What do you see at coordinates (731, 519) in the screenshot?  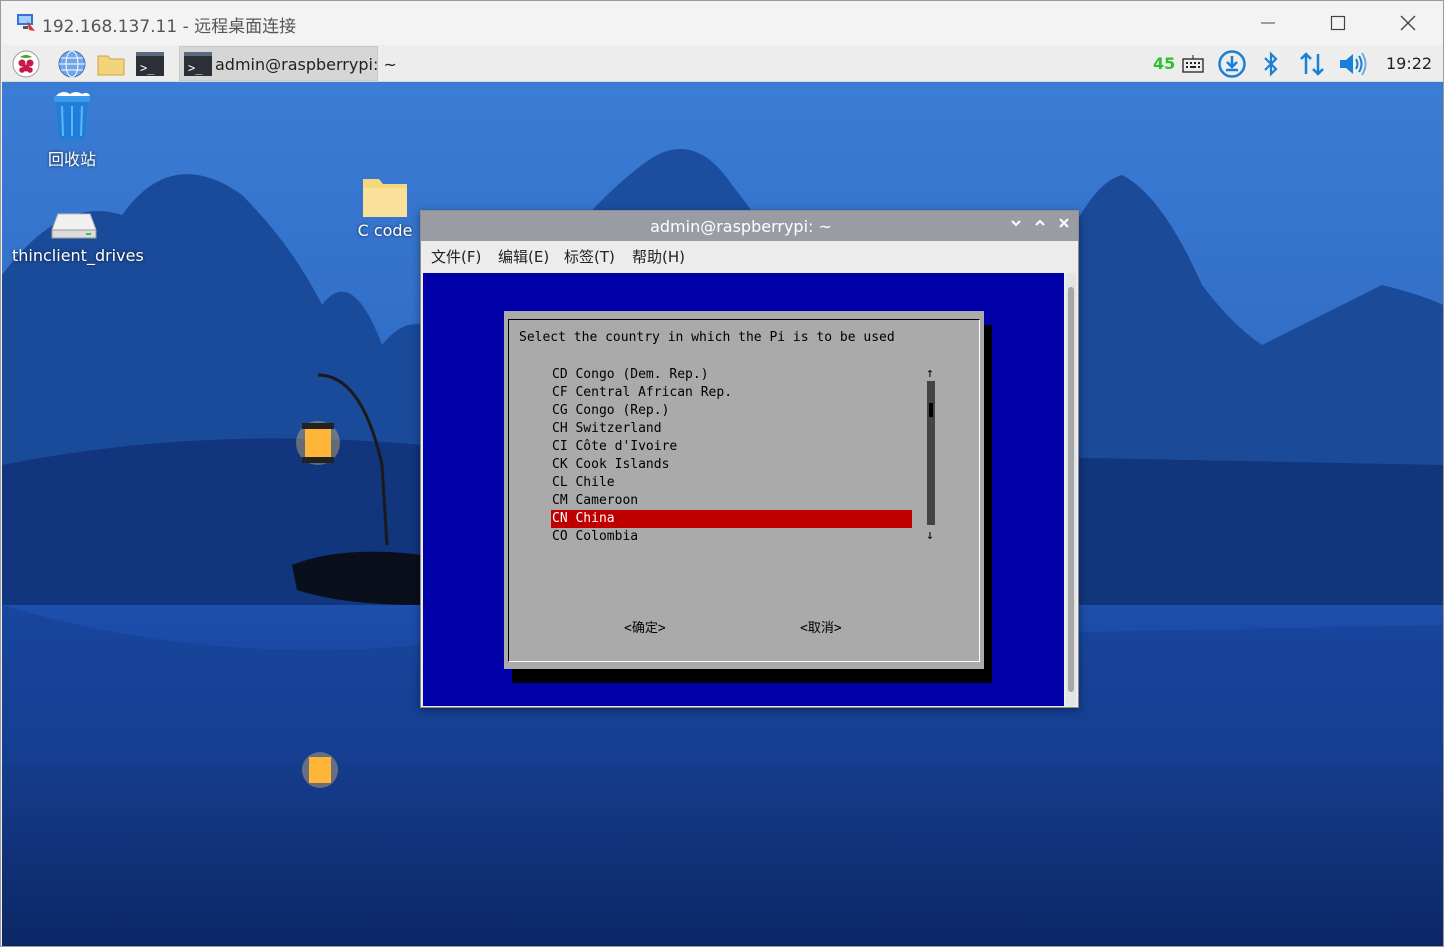 I see `country-option-cn: CN China` at bounding box center [731, 519].